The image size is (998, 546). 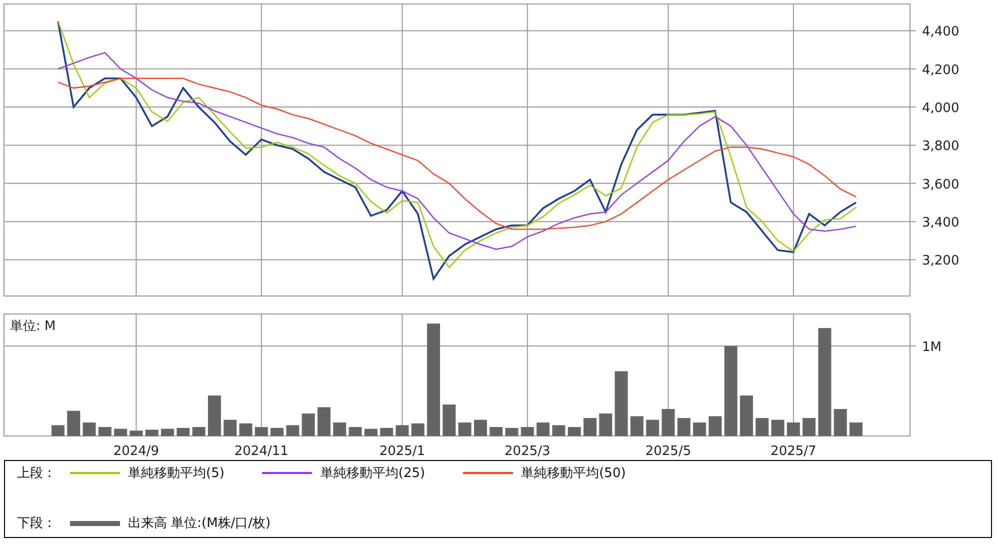 I want to click on axis-label: 2025/5, so click(x=668, y=451).